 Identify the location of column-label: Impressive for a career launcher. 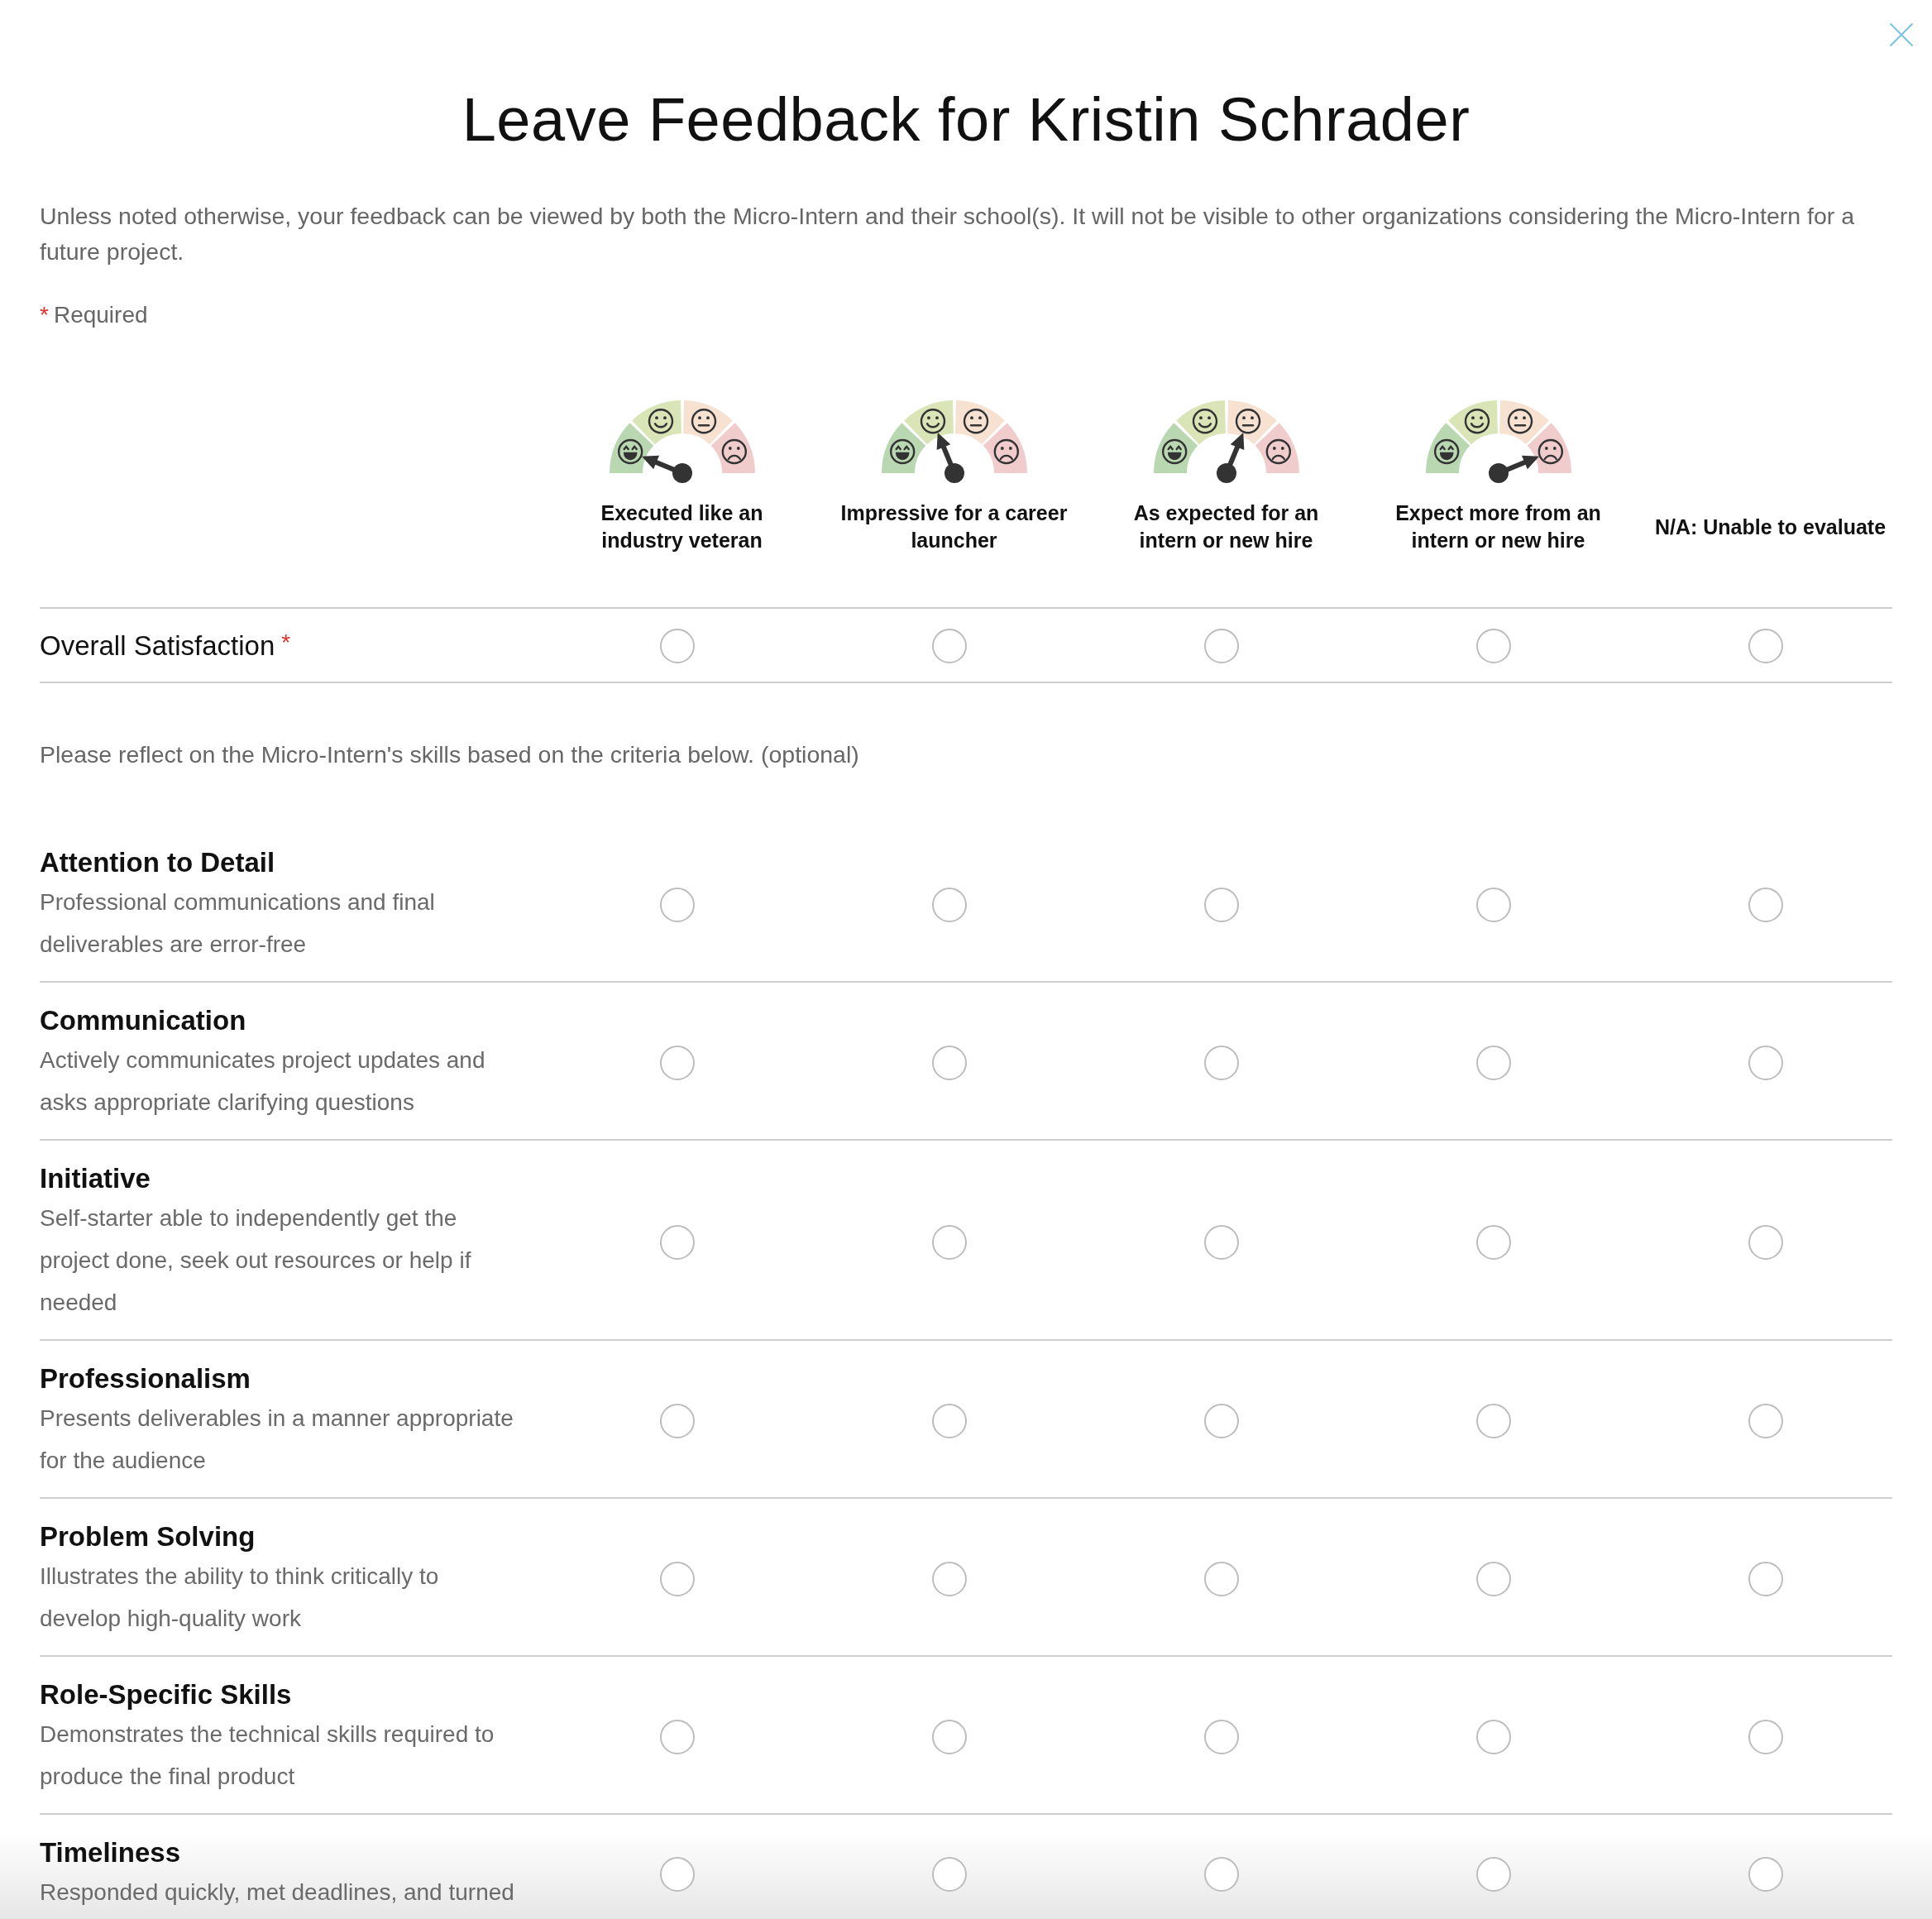
(954, 526).